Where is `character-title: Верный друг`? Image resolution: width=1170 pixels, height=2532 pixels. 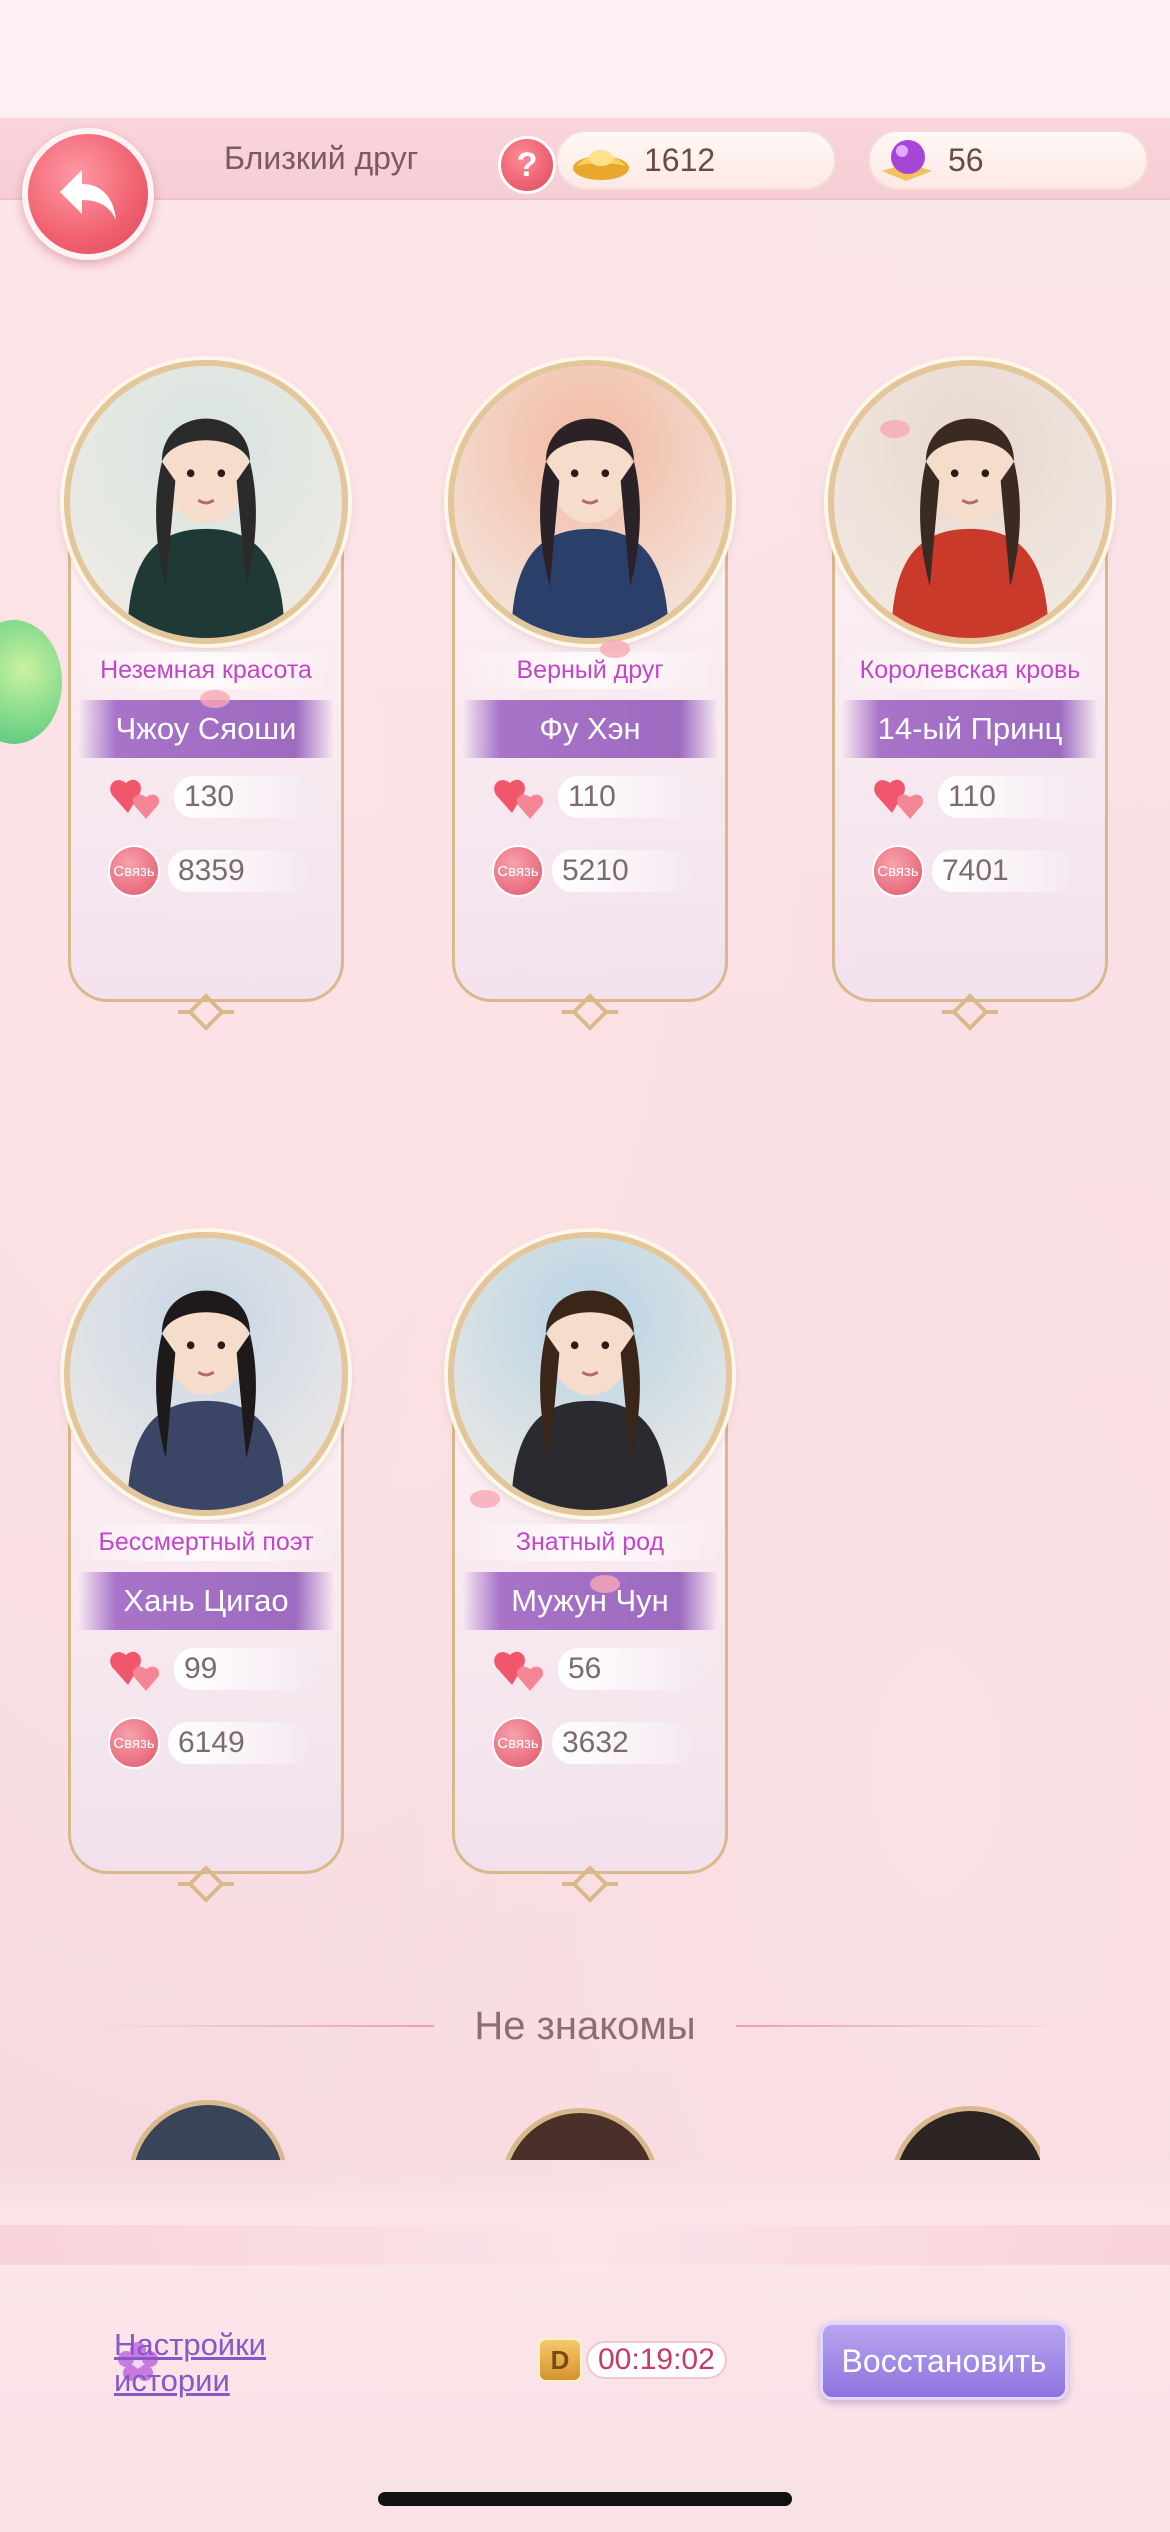
character-title: Верный друг is located at coordinates (590, 670).